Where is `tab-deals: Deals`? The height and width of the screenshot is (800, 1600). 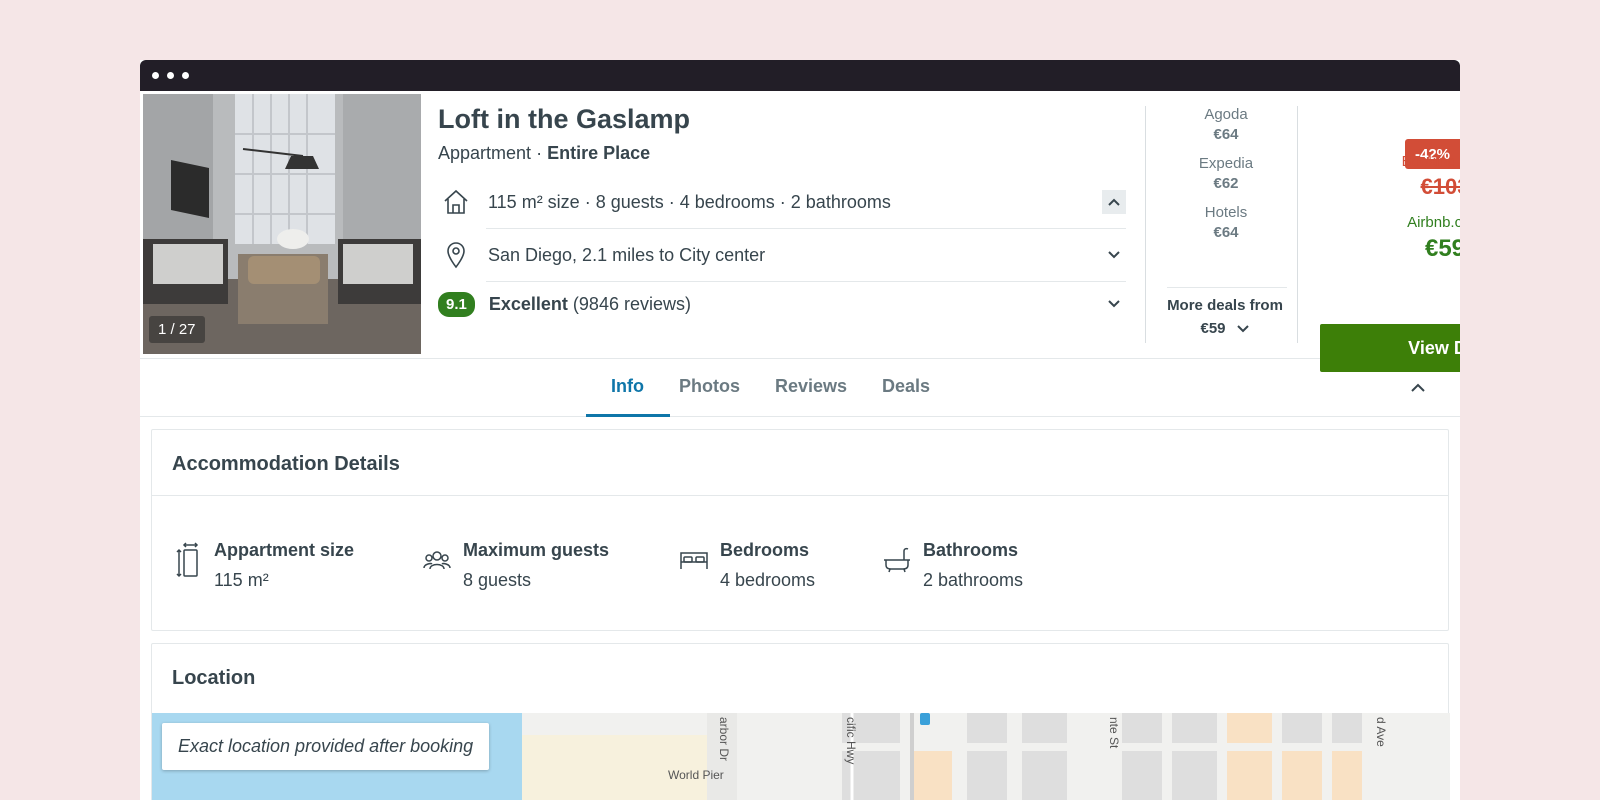 tab-deals: Deals is located at coordinates (906, 386).